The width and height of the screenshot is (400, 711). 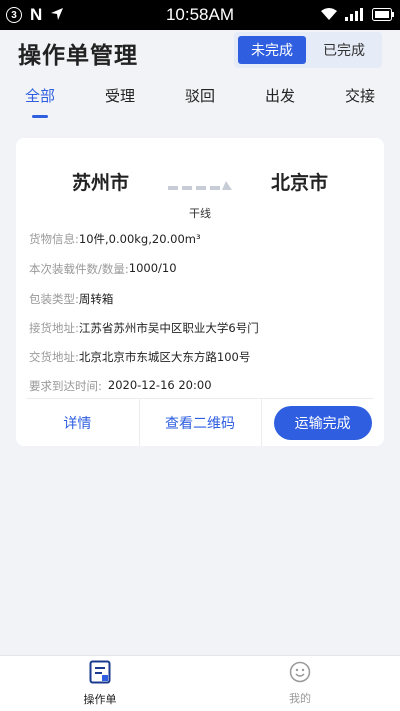 What do you see at coordinates (96, 299) in the screenshot?
I see `package-type-value: 周转箱` at bounding box center [96, 299].